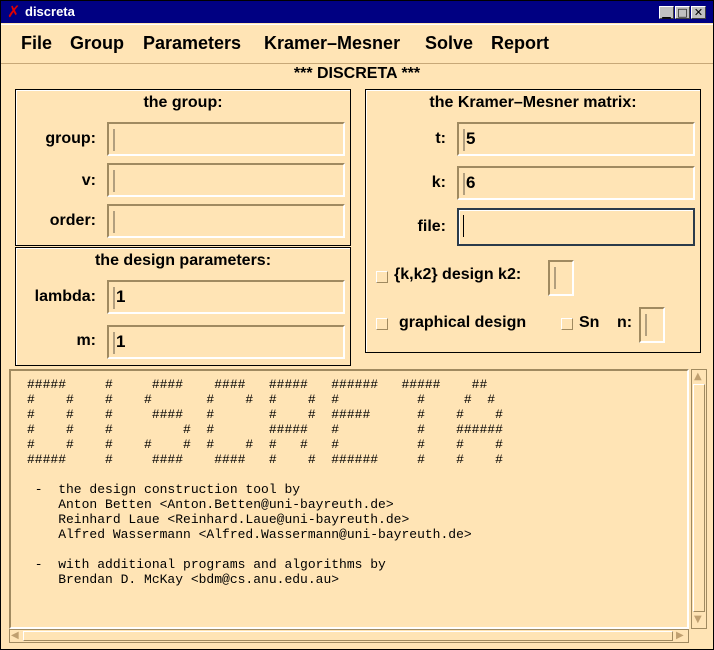 The height and width of the screenshot is (650, 714). Describe the element at coordinates (533, 102) in the screenshot. I see `km-frame-title: the Kramer–Mesner matrix:` at that location.